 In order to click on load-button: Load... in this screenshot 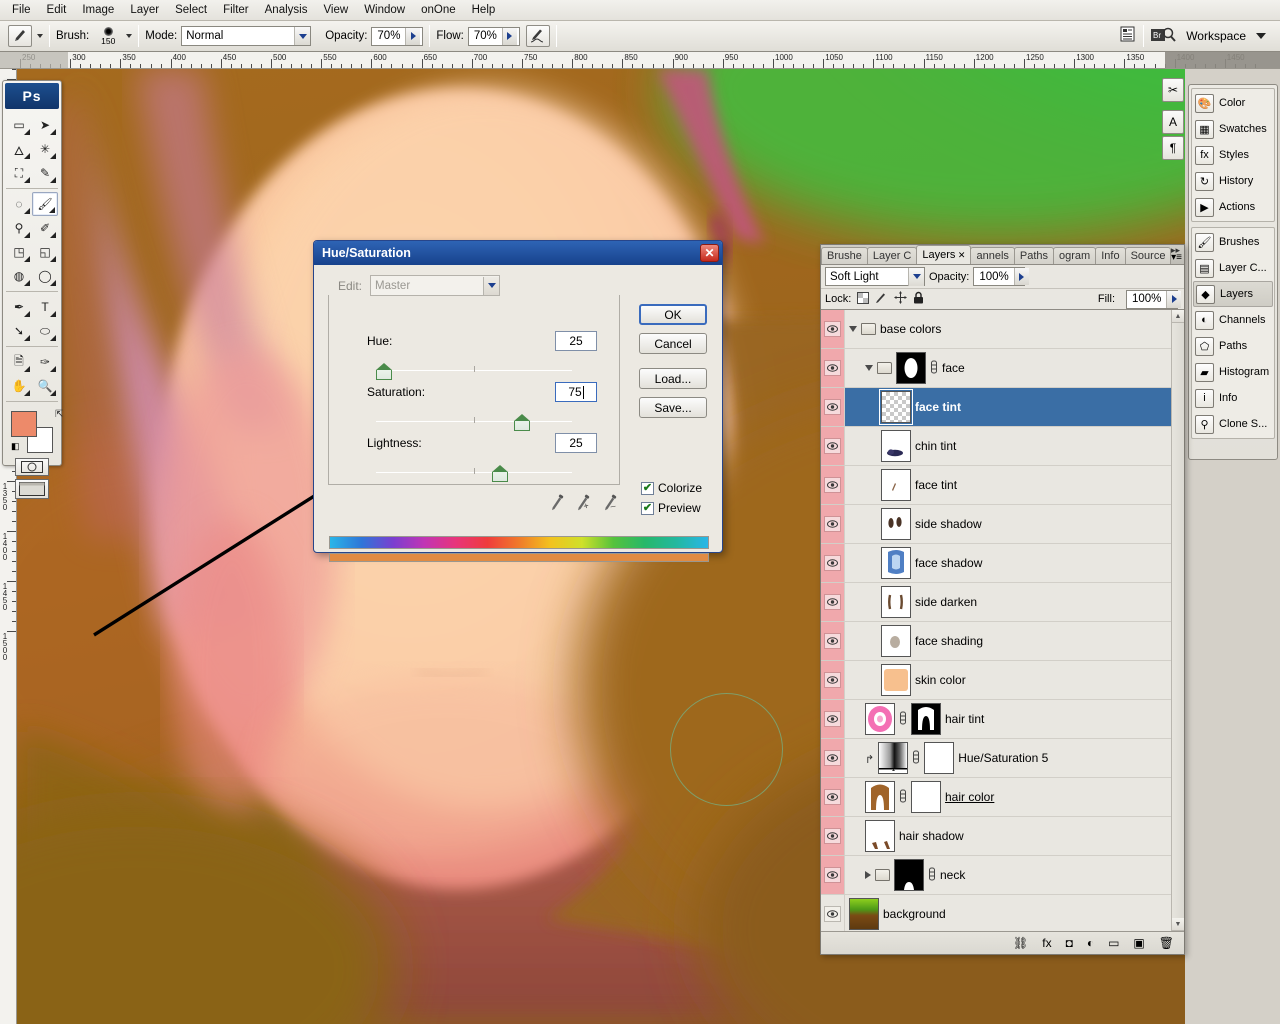, I will do `click(673, 378)`.